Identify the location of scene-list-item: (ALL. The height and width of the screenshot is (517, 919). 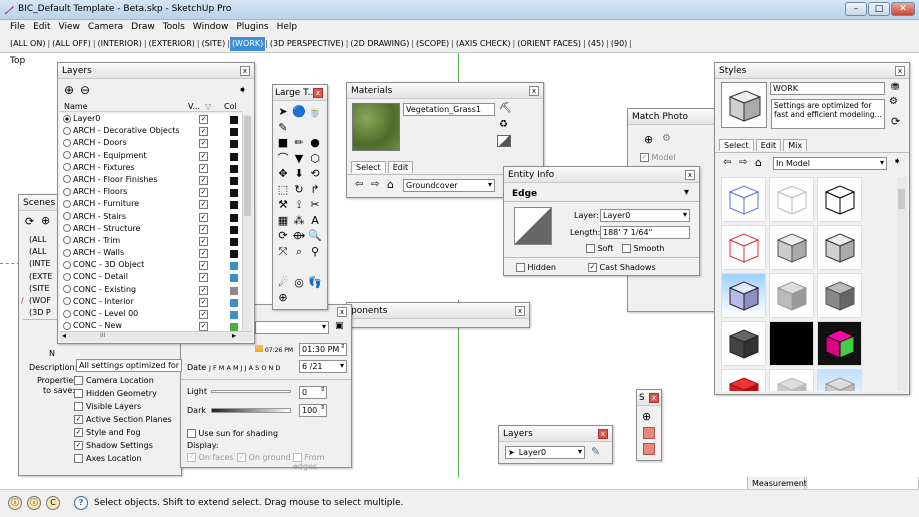
(44, 241).